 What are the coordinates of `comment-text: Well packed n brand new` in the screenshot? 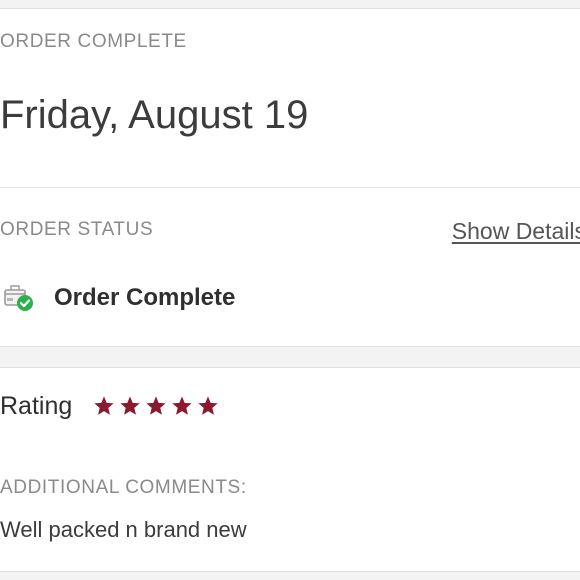 It's located at (123, 529).